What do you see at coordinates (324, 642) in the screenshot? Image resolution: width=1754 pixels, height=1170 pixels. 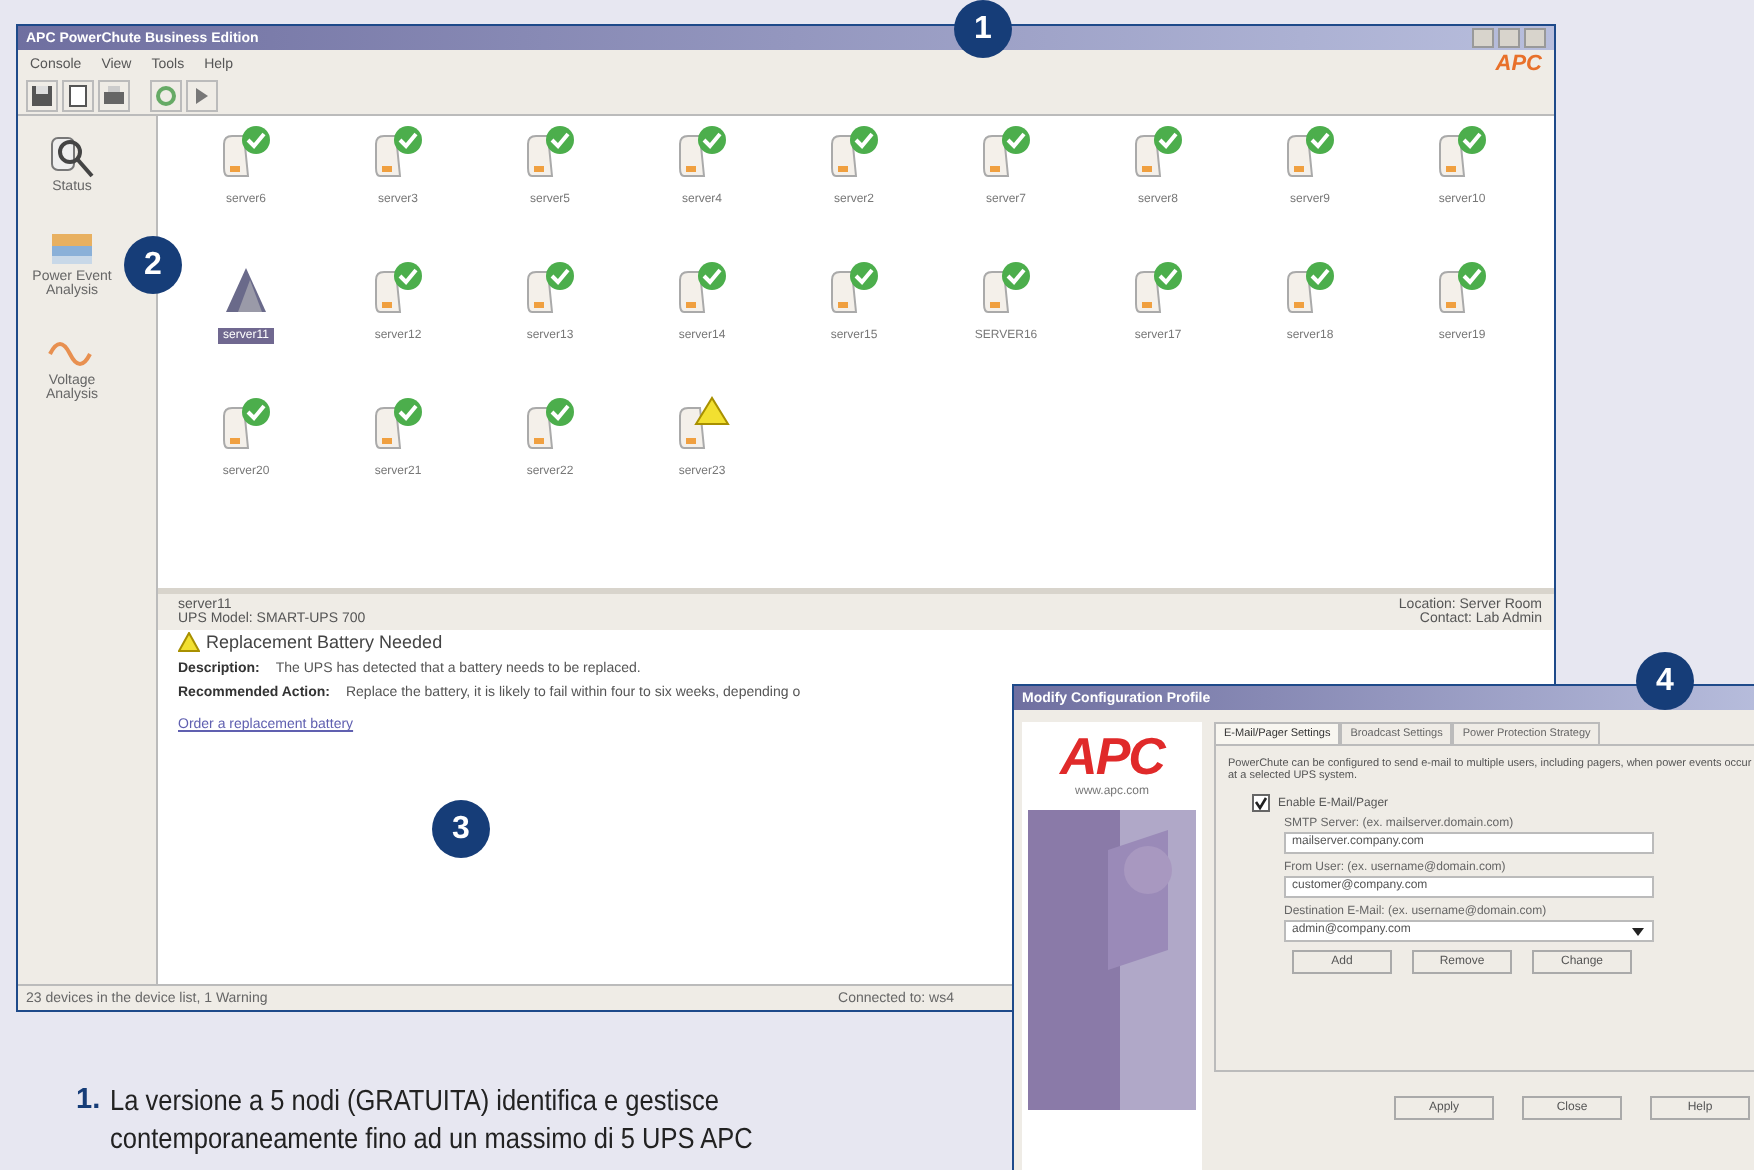 I see `event-title: Replacement Battery Needed` at bounding box center [324, 642].